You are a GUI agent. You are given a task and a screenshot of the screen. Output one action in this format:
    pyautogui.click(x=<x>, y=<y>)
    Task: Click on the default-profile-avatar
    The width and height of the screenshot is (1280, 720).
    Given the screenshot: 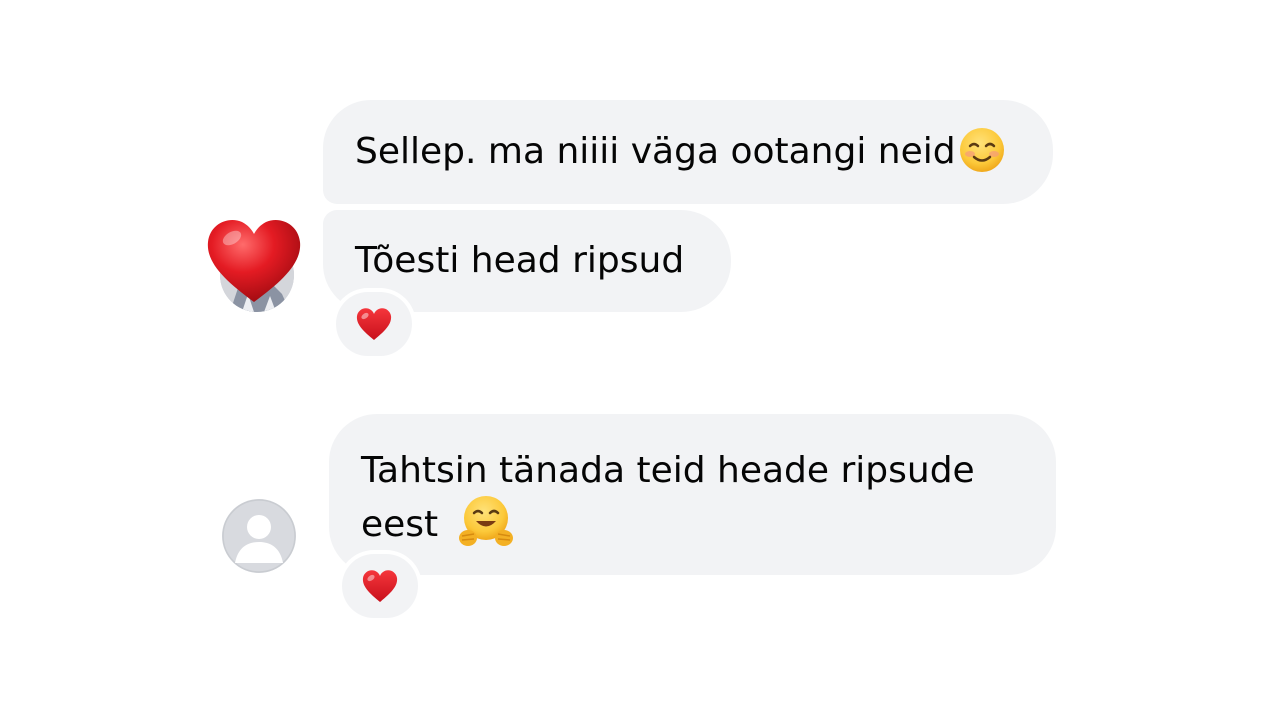 What is the action you would take?
    pyautogui.click(x=259, y=536)
    